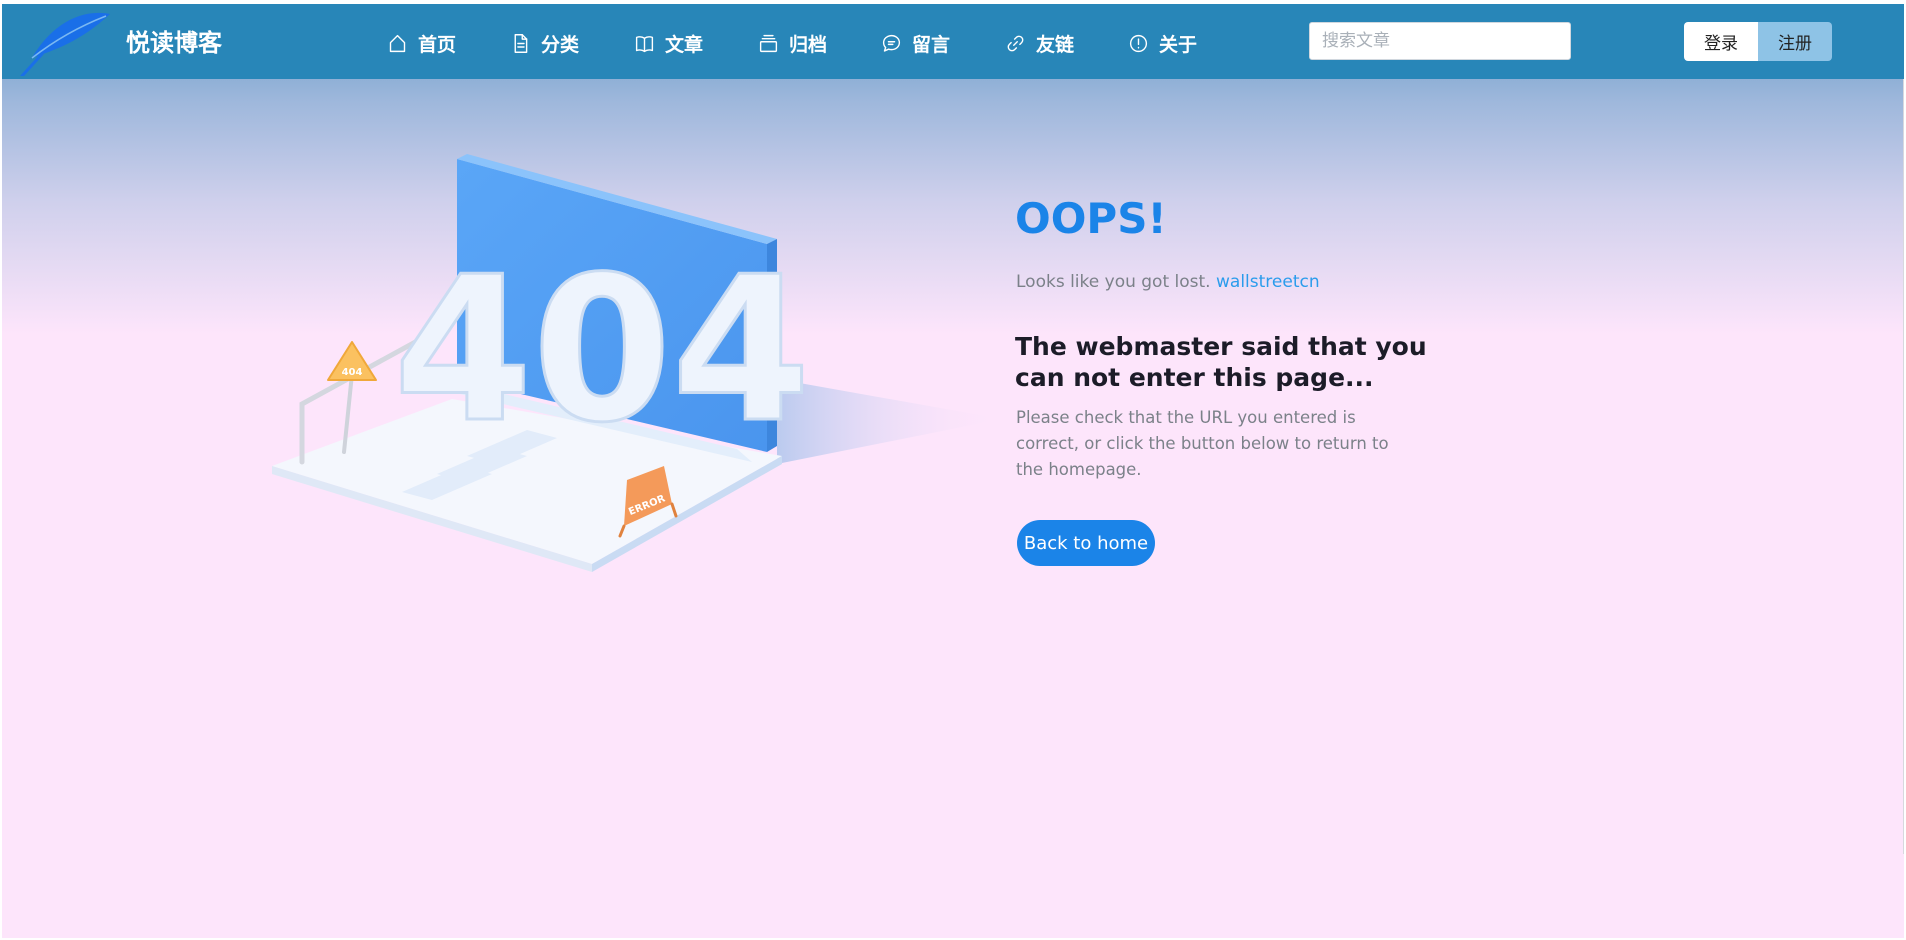  I want to click on nav-articles: 文章, so click(668, 43).